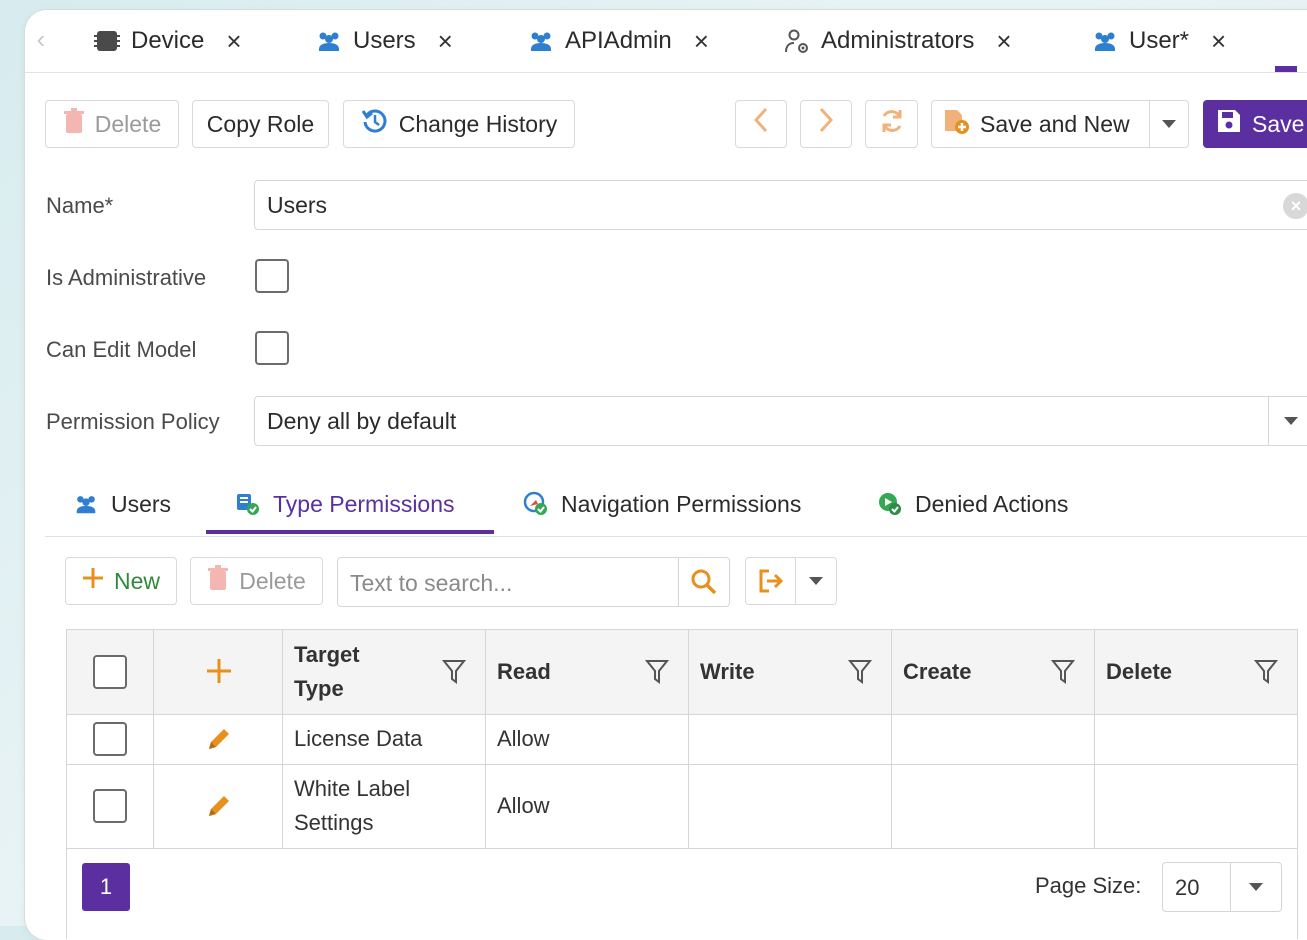  What do you see at coordinates (41, 40) in the screenshot?
I see `tab-scroll-left-icon: ‹` at bounding box center [41, 40].